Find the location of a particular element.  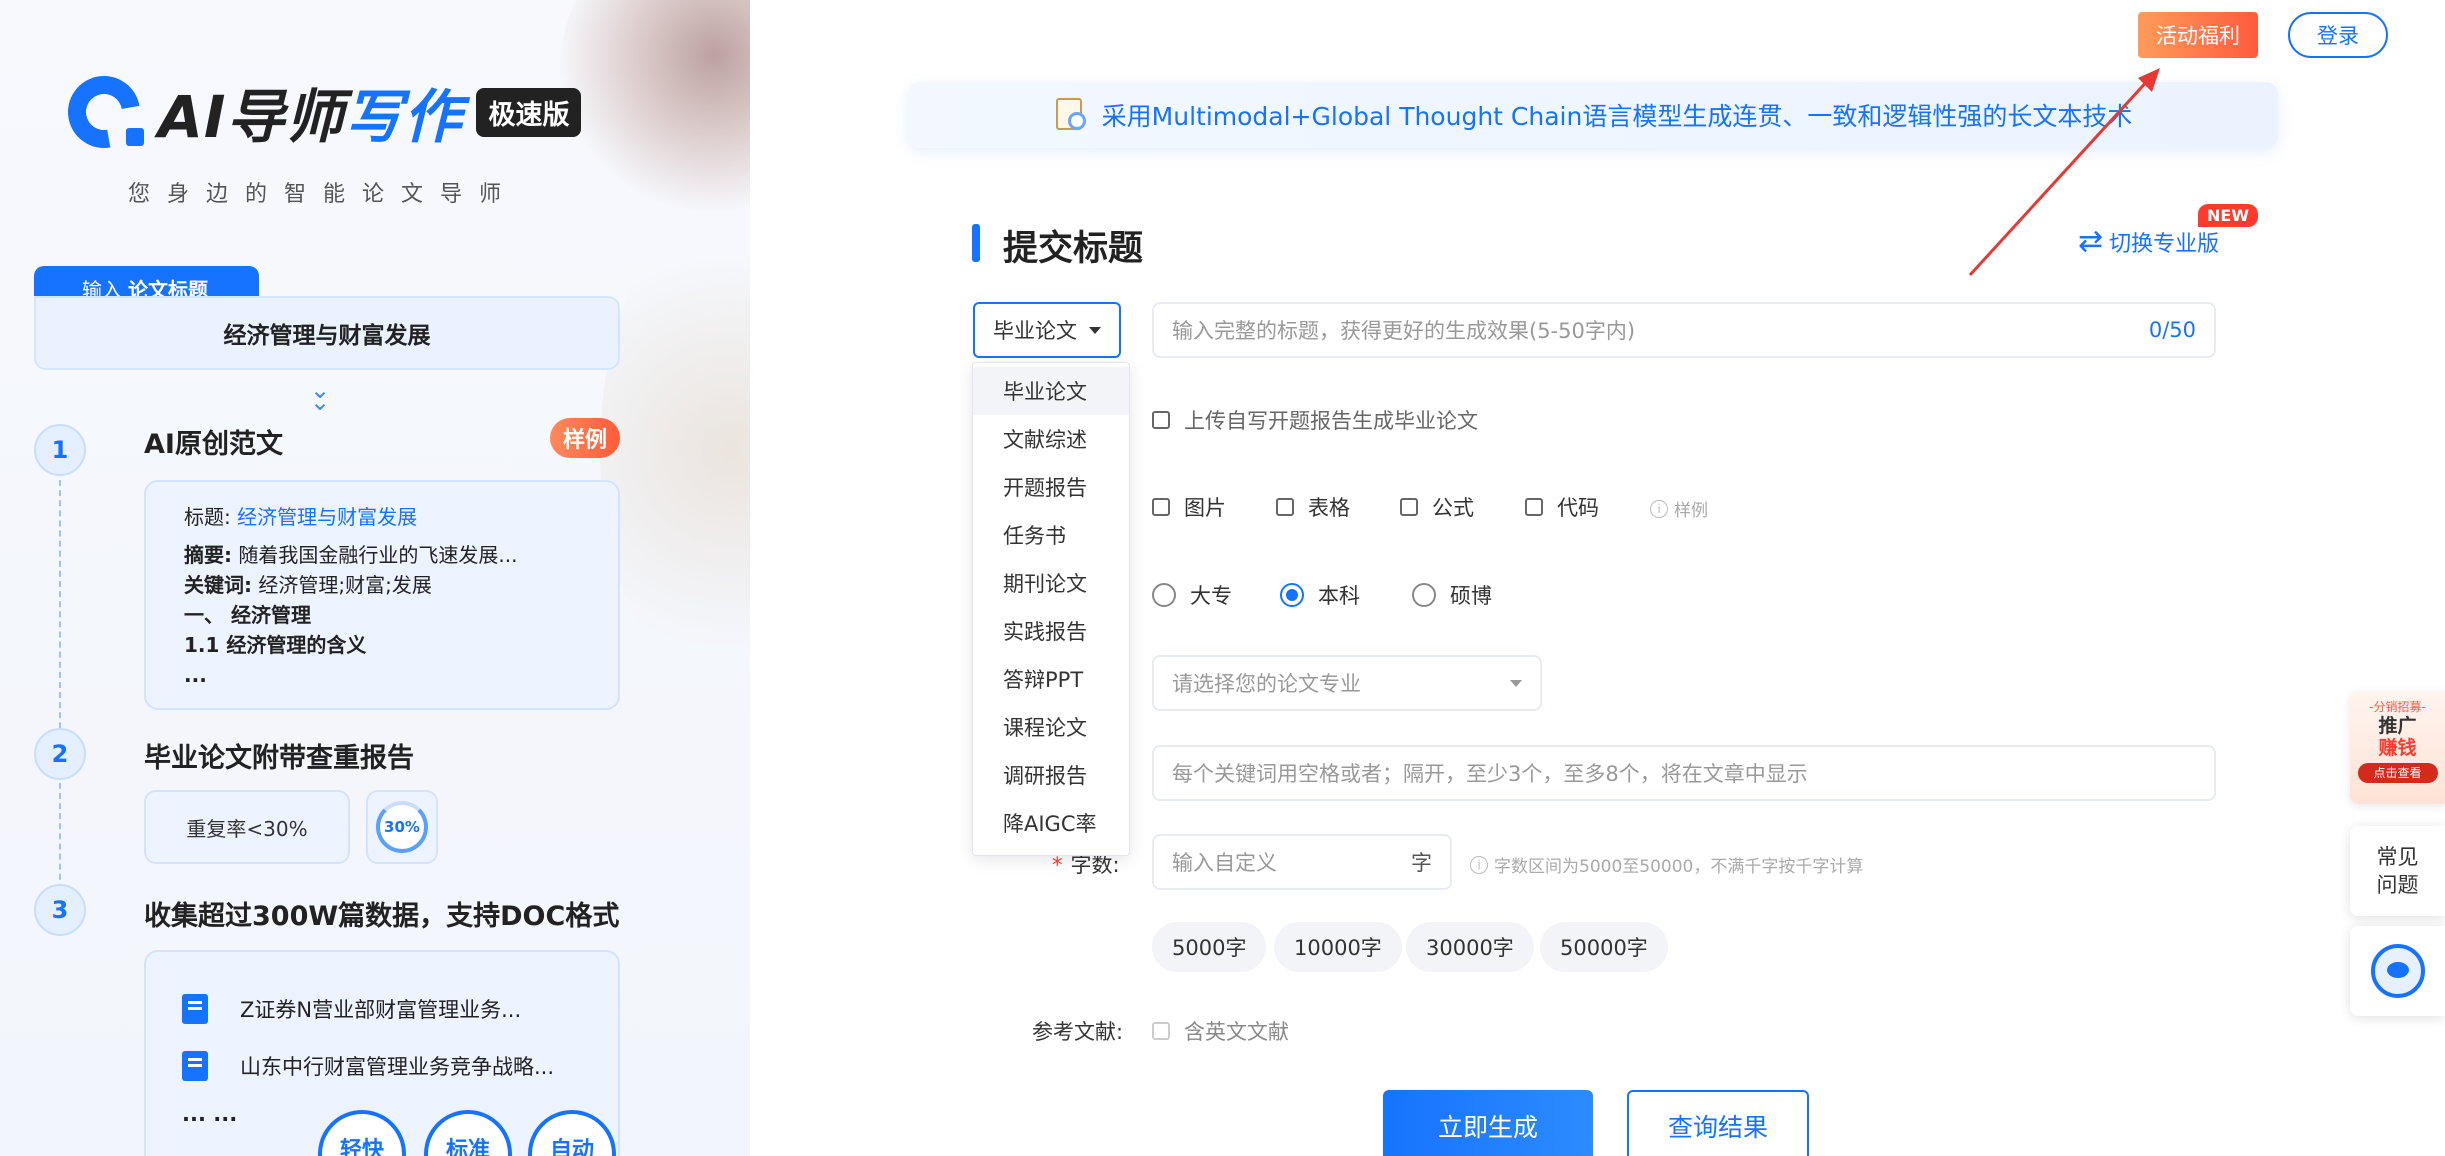

faq-label: 常见问题 is located at coordinates (2397, 871).